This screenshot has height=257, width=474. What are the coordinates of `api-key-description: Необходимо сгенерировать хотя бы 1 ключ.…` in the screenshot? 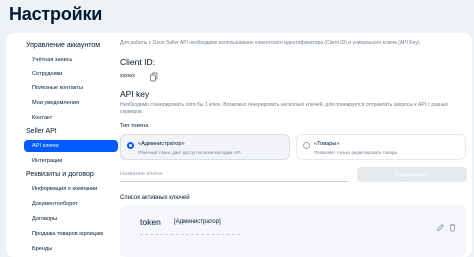 It's located at (284, 108).